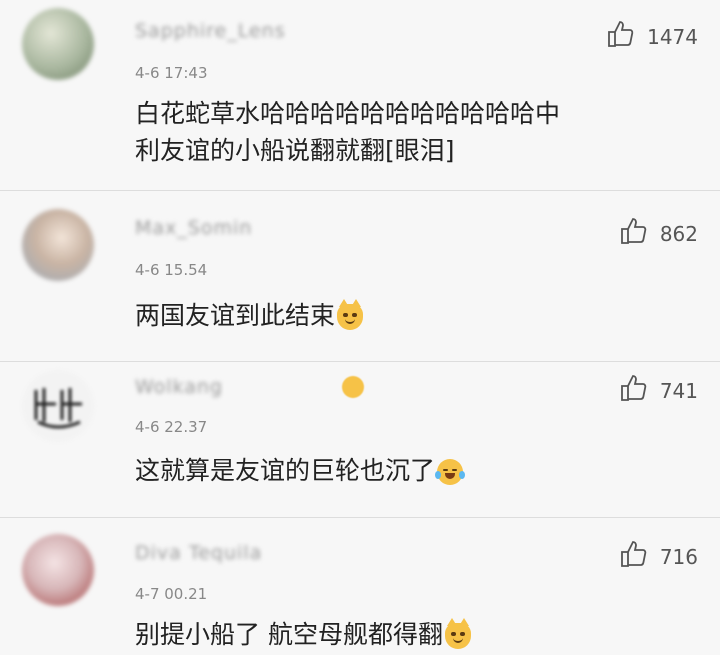  What do you see at coordinates (678, 390) in the screenshot?
I see `like-count: 741` at bounding box center [678, 390].